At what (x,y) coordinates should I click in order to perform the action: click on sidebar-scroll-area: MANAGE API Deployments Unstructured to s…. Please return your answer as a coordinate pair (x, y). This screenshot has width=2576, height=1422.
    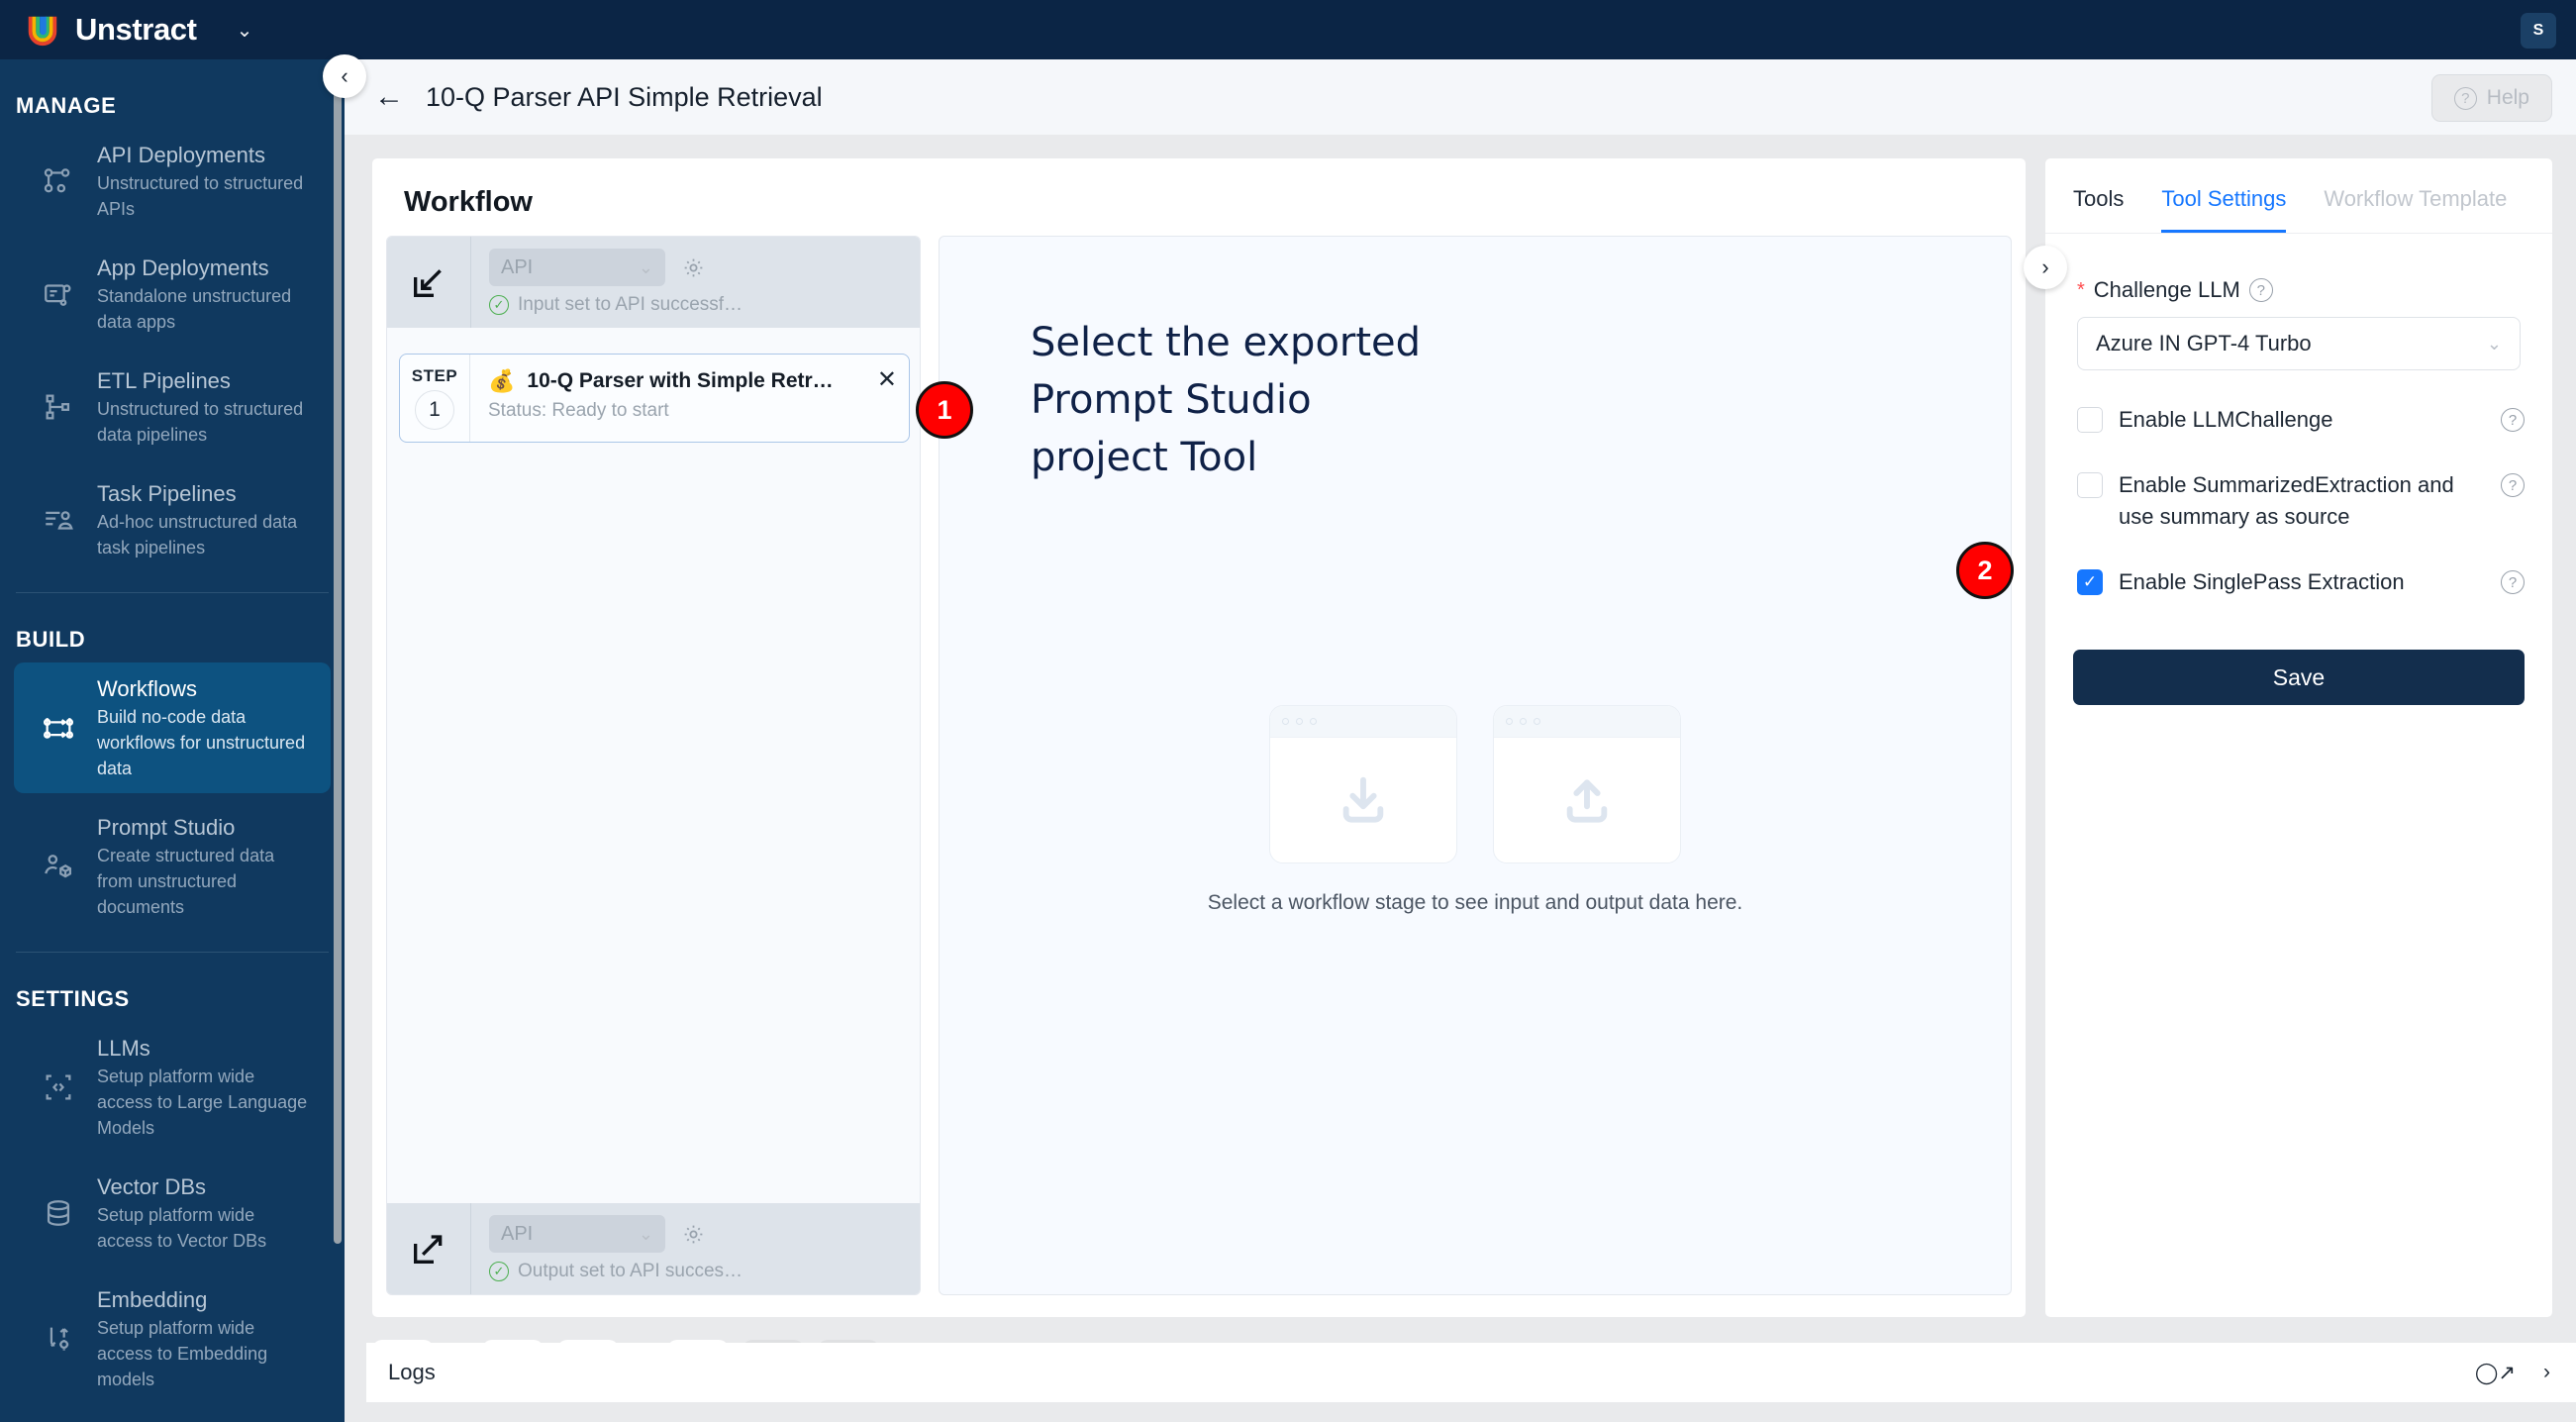
    Looking at the image, I should click on (173, 740).